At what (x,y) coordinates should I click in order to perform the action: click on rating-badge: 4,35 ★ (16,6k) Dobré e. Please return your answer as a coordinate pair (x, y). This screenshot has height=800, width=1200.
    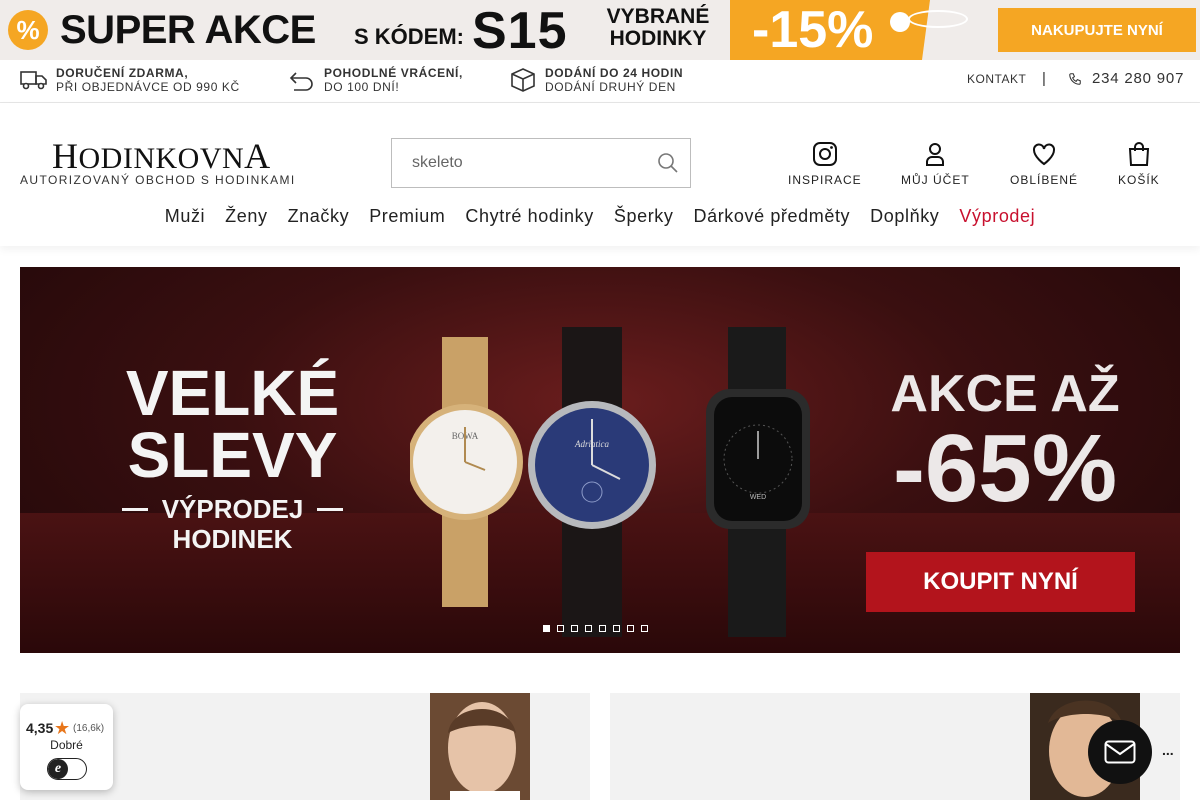
    Looking at the image, I should click on (66, 747).